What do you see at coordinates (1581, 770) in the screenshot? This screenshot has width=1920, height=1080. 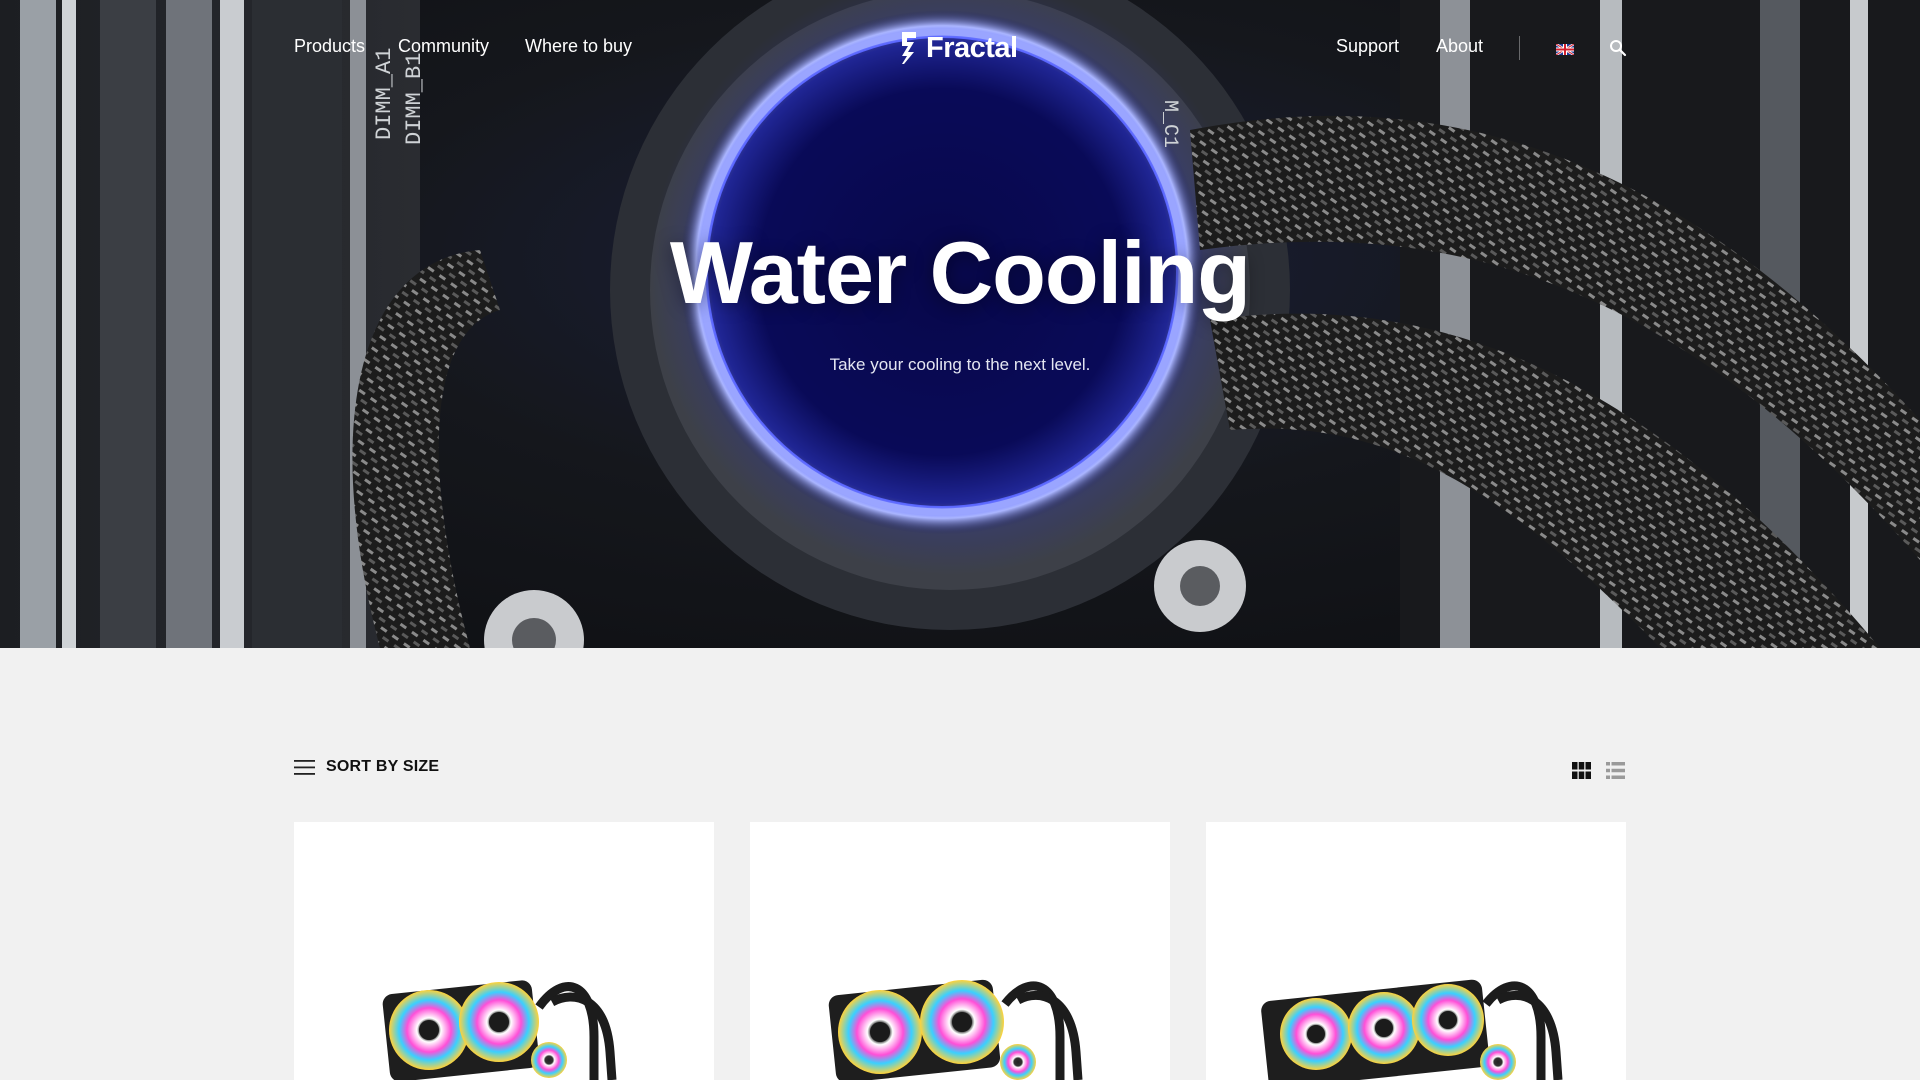 I see `grid-view-icon` at bounding box center [1581, 770].